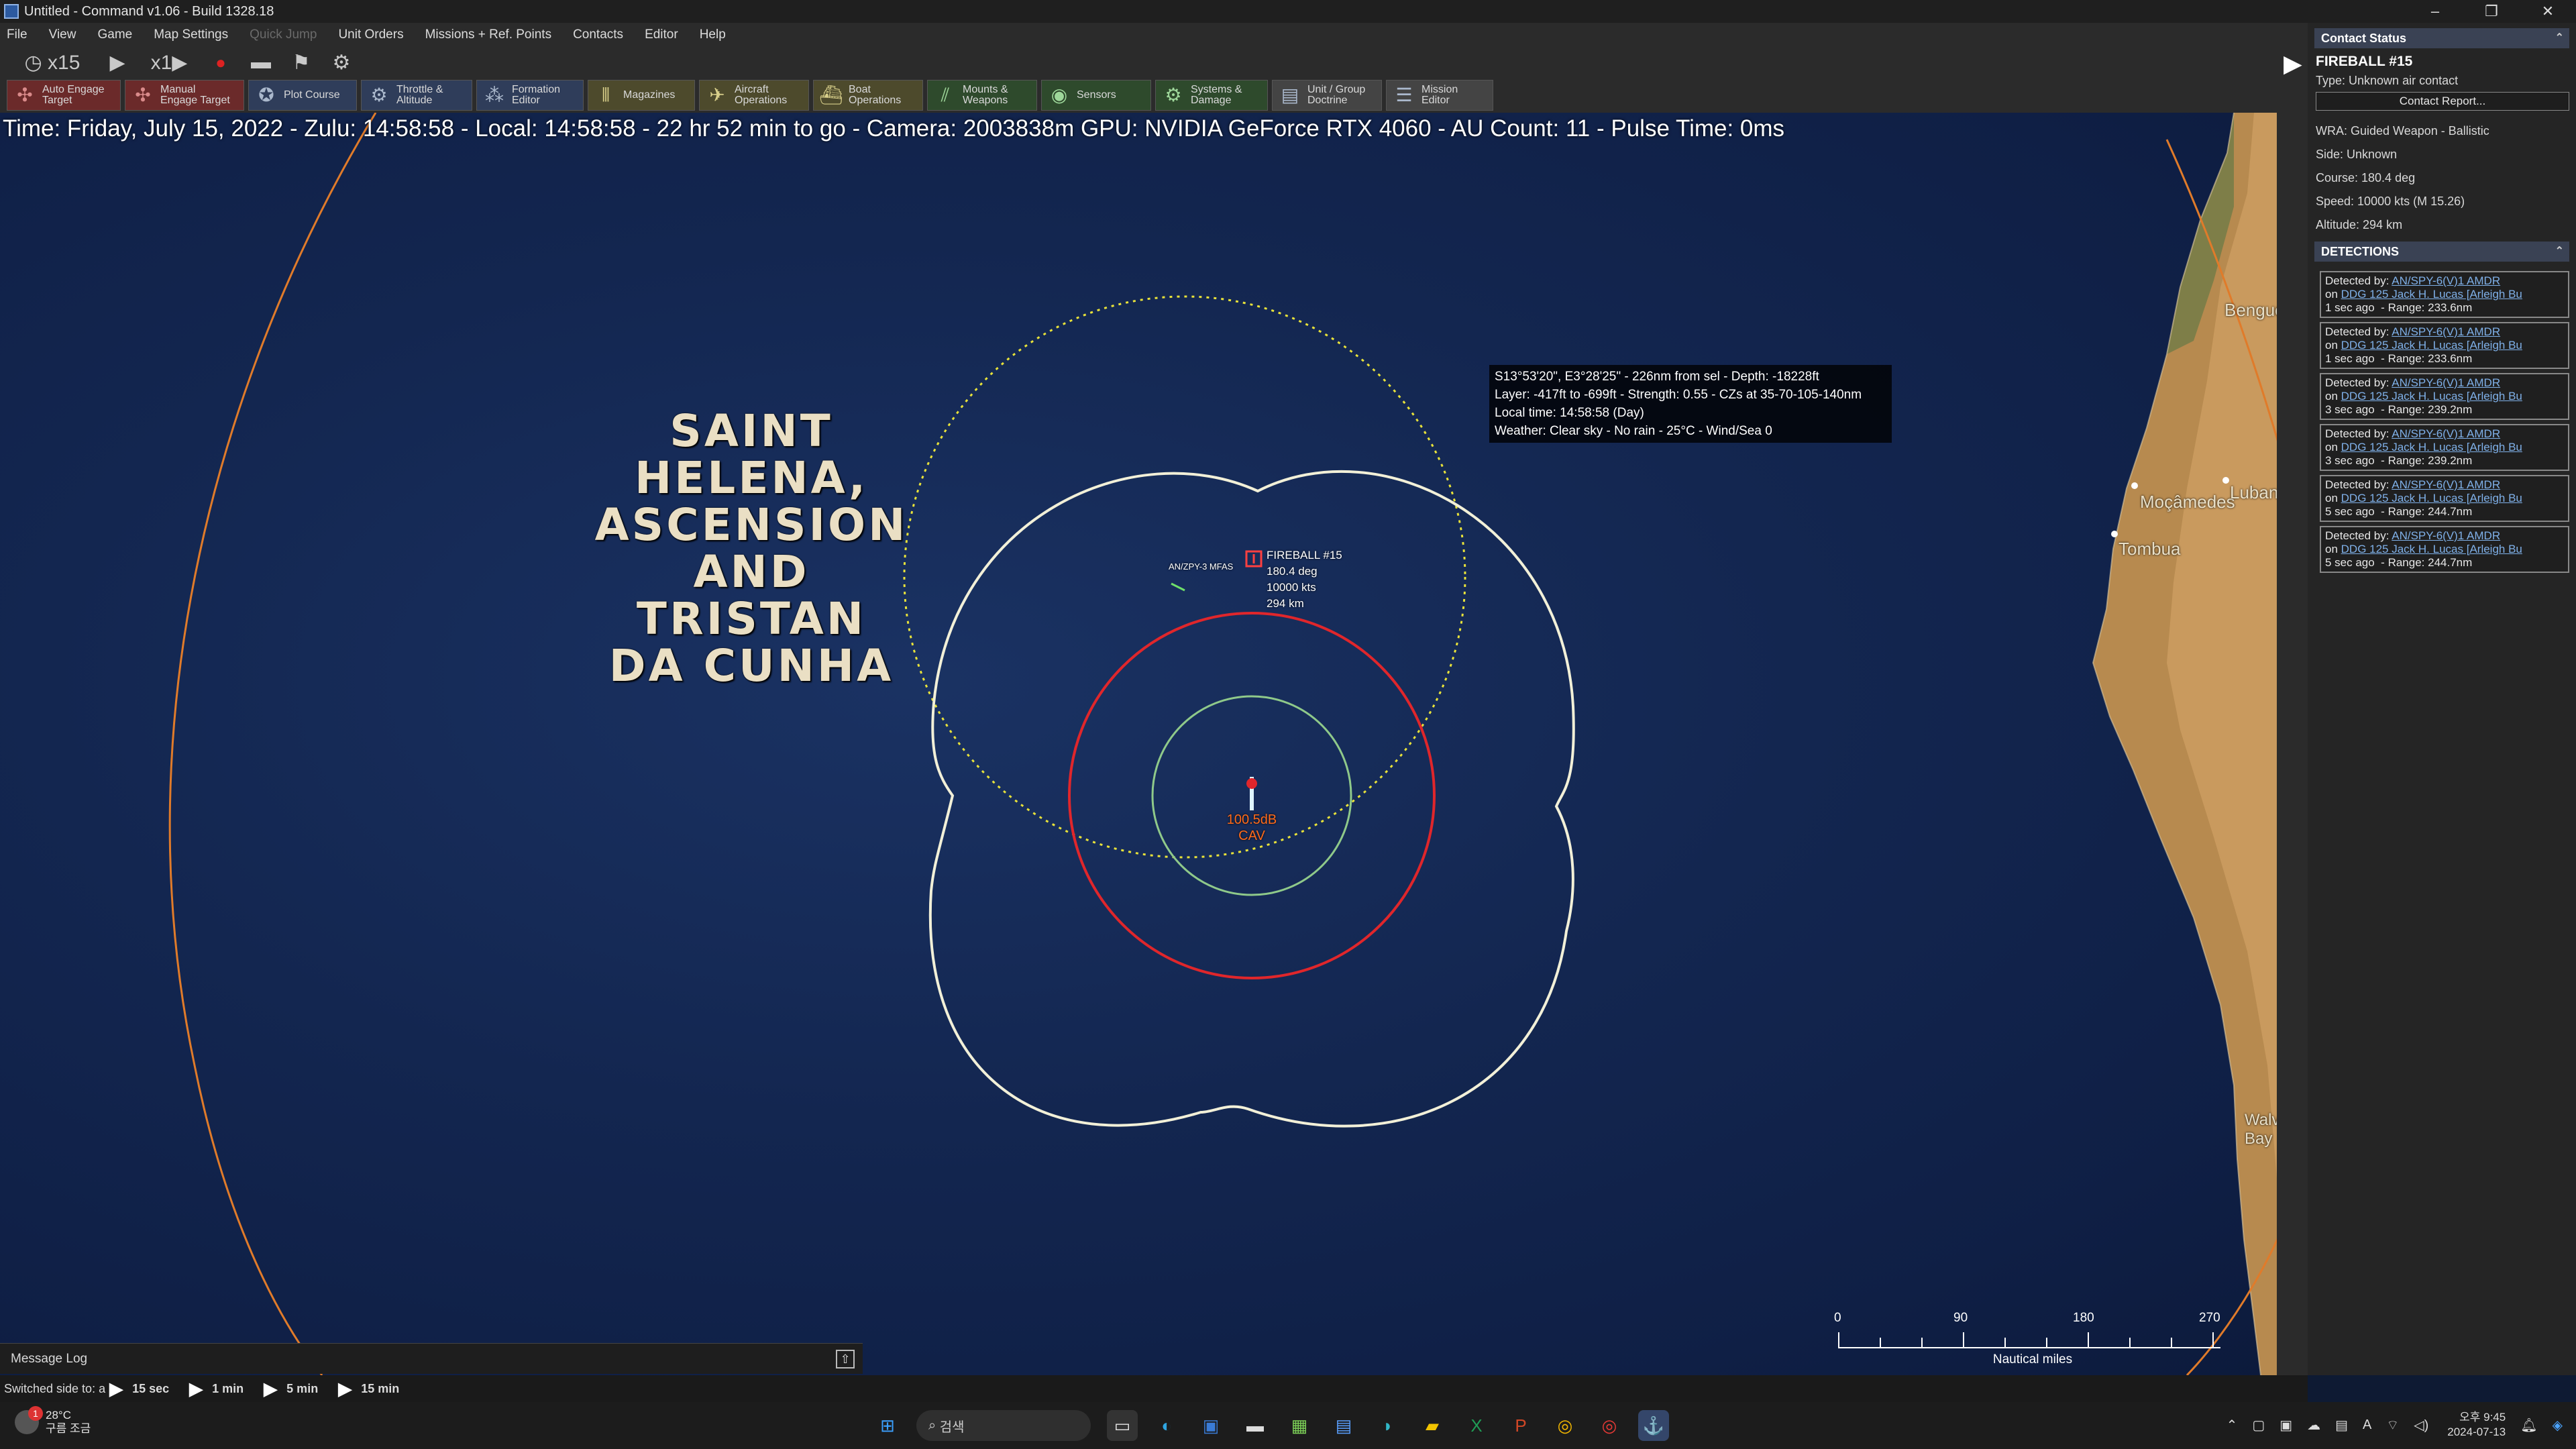  I want to click on chrome-profile-icon: ◎, so click(1609, 1425).